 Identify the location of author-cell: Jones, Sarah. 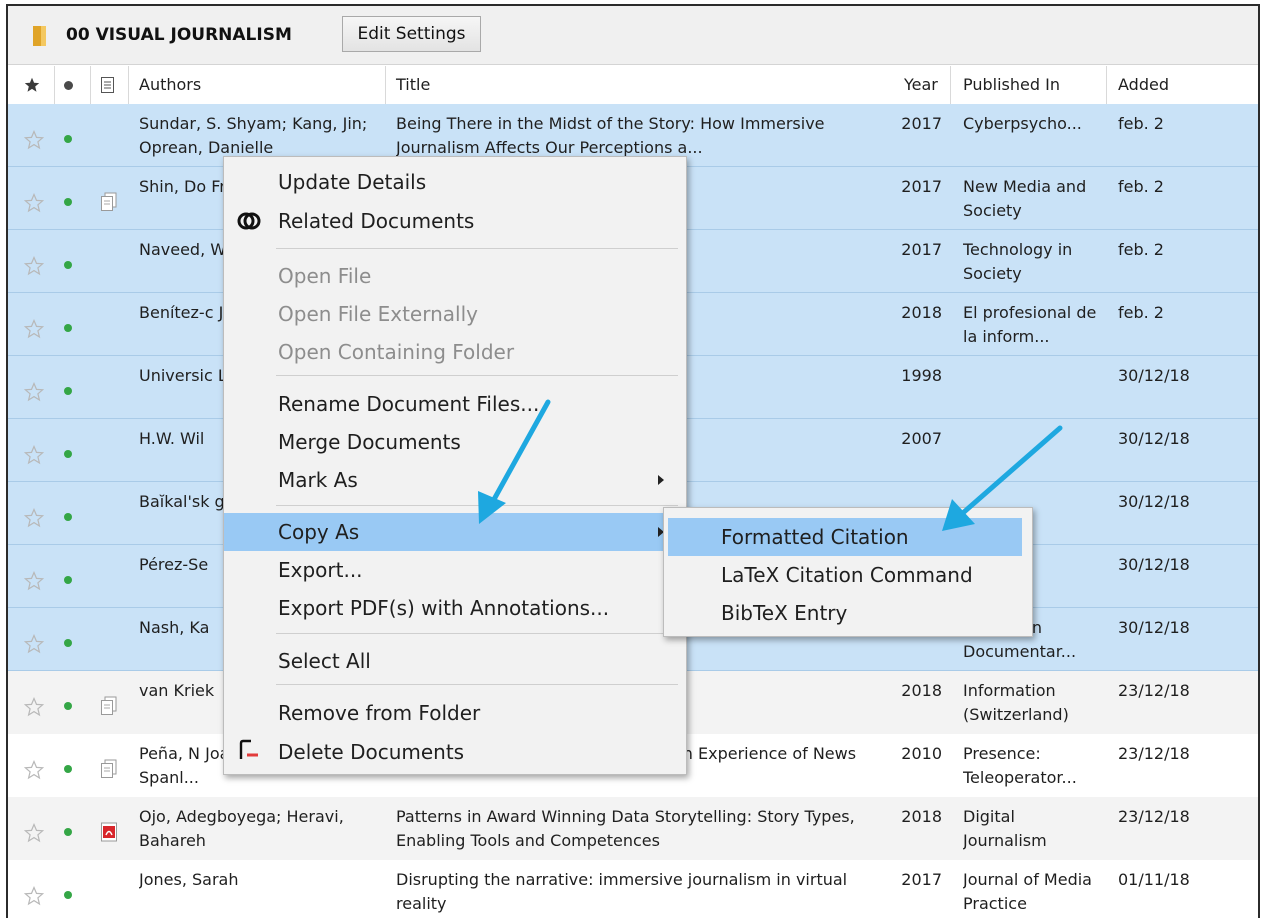
(189, 879).